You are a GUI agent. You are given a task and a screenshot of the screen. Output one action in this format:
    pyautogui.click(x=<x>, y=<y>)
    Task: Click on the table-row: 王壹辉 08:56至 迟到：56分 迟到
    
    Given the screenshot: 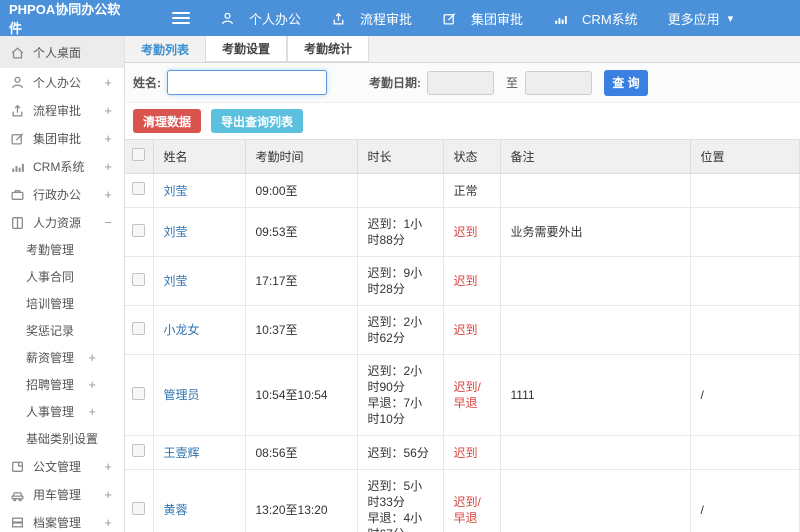 What is the action you would take?
    pyautogui.click(x=462, y=452)
    